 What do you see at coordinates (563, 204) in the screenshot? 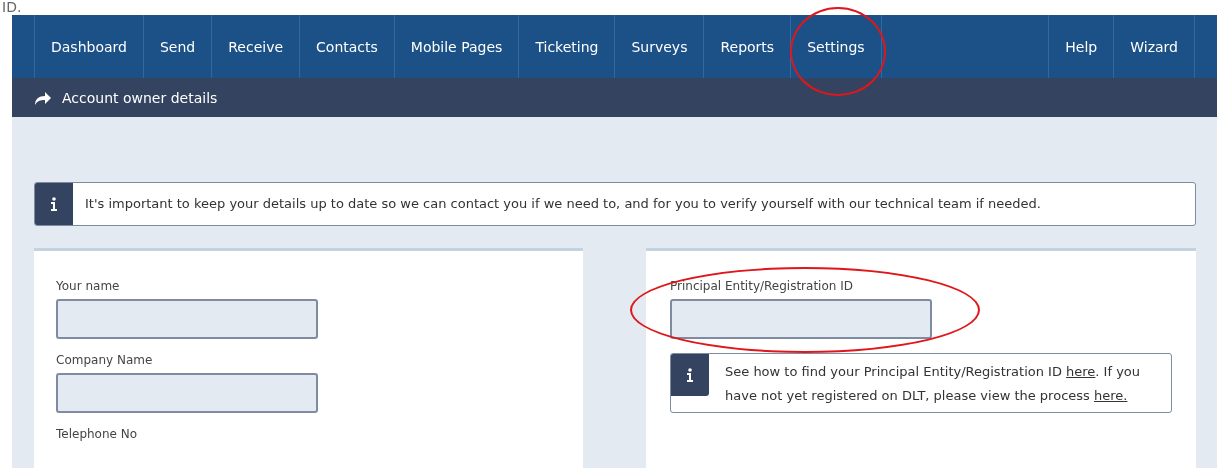
I see `notice-text: It's important to keep your details up to date so we can contact you if we need to, and for you to verify yourself with our technical team if needed.` at bounding box center [563, 204].